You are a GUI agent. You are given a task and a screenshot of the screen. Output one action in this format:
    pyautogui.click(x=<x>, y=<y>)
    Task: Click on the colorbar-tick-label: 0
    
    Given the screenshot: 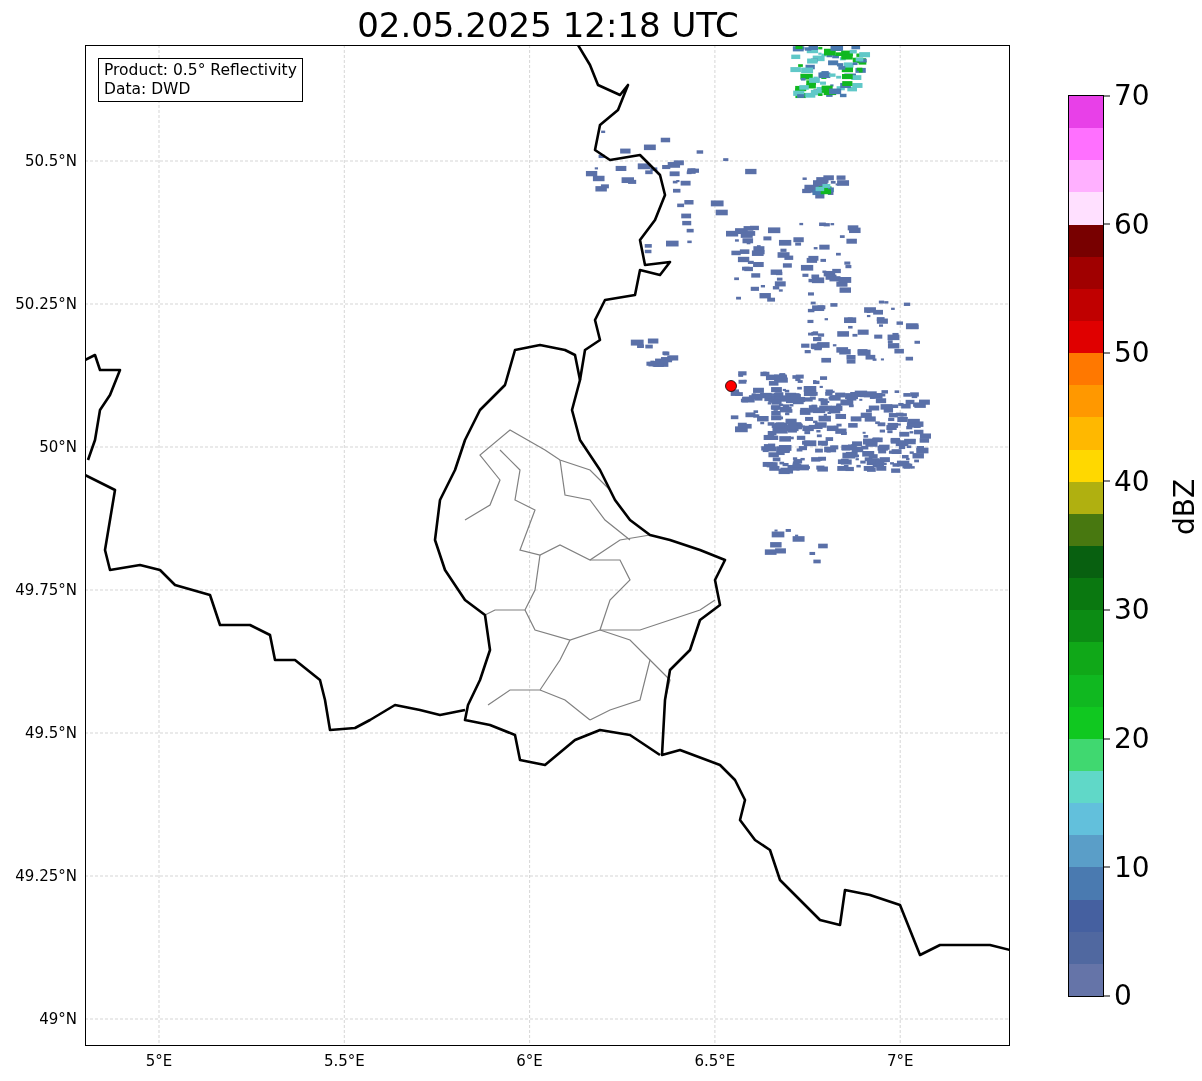 What is the action you would take?
    pyautogui.click(x=1118, y=995)
    